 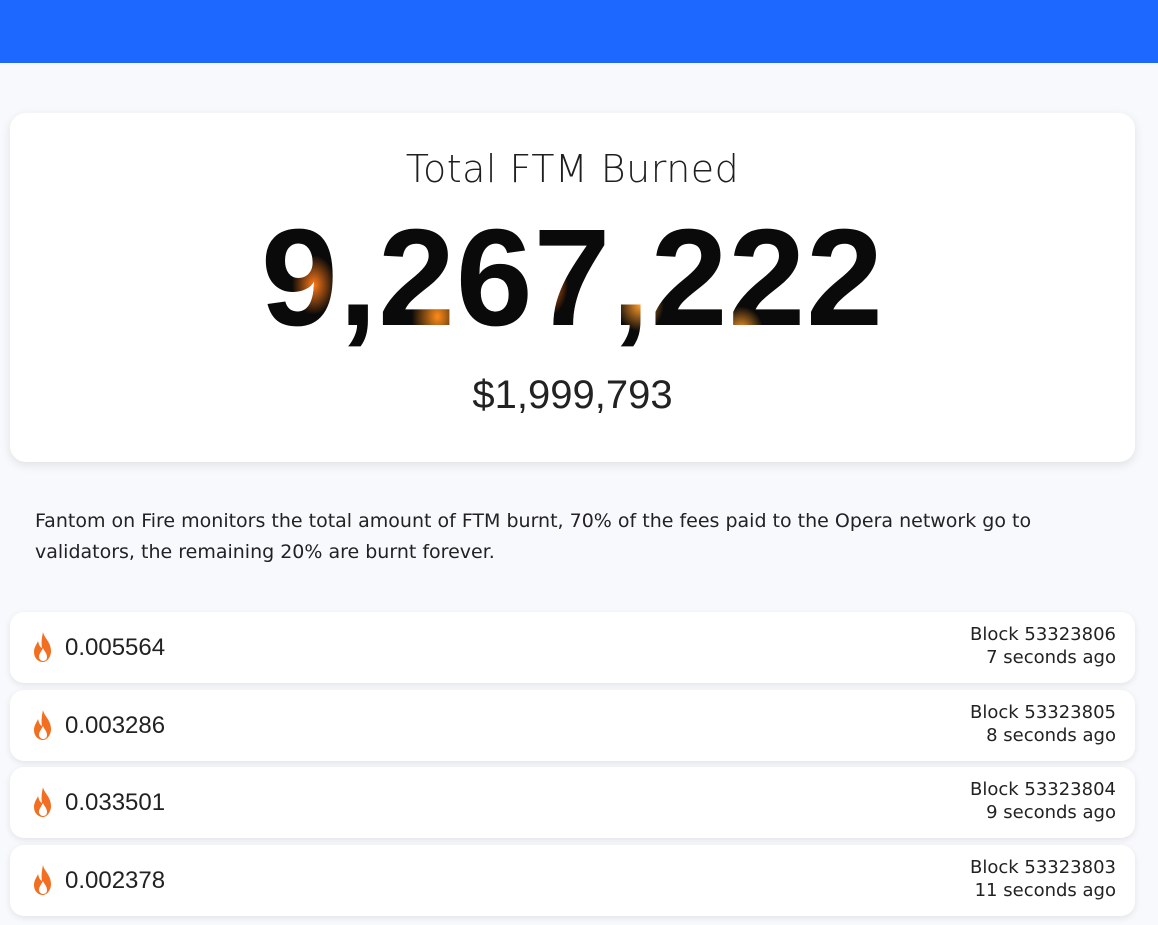 What do you see at coordinates (115, 647) in the screenshot?
I see `burn-amount: 0.005564` at bounding box center [115, 647].